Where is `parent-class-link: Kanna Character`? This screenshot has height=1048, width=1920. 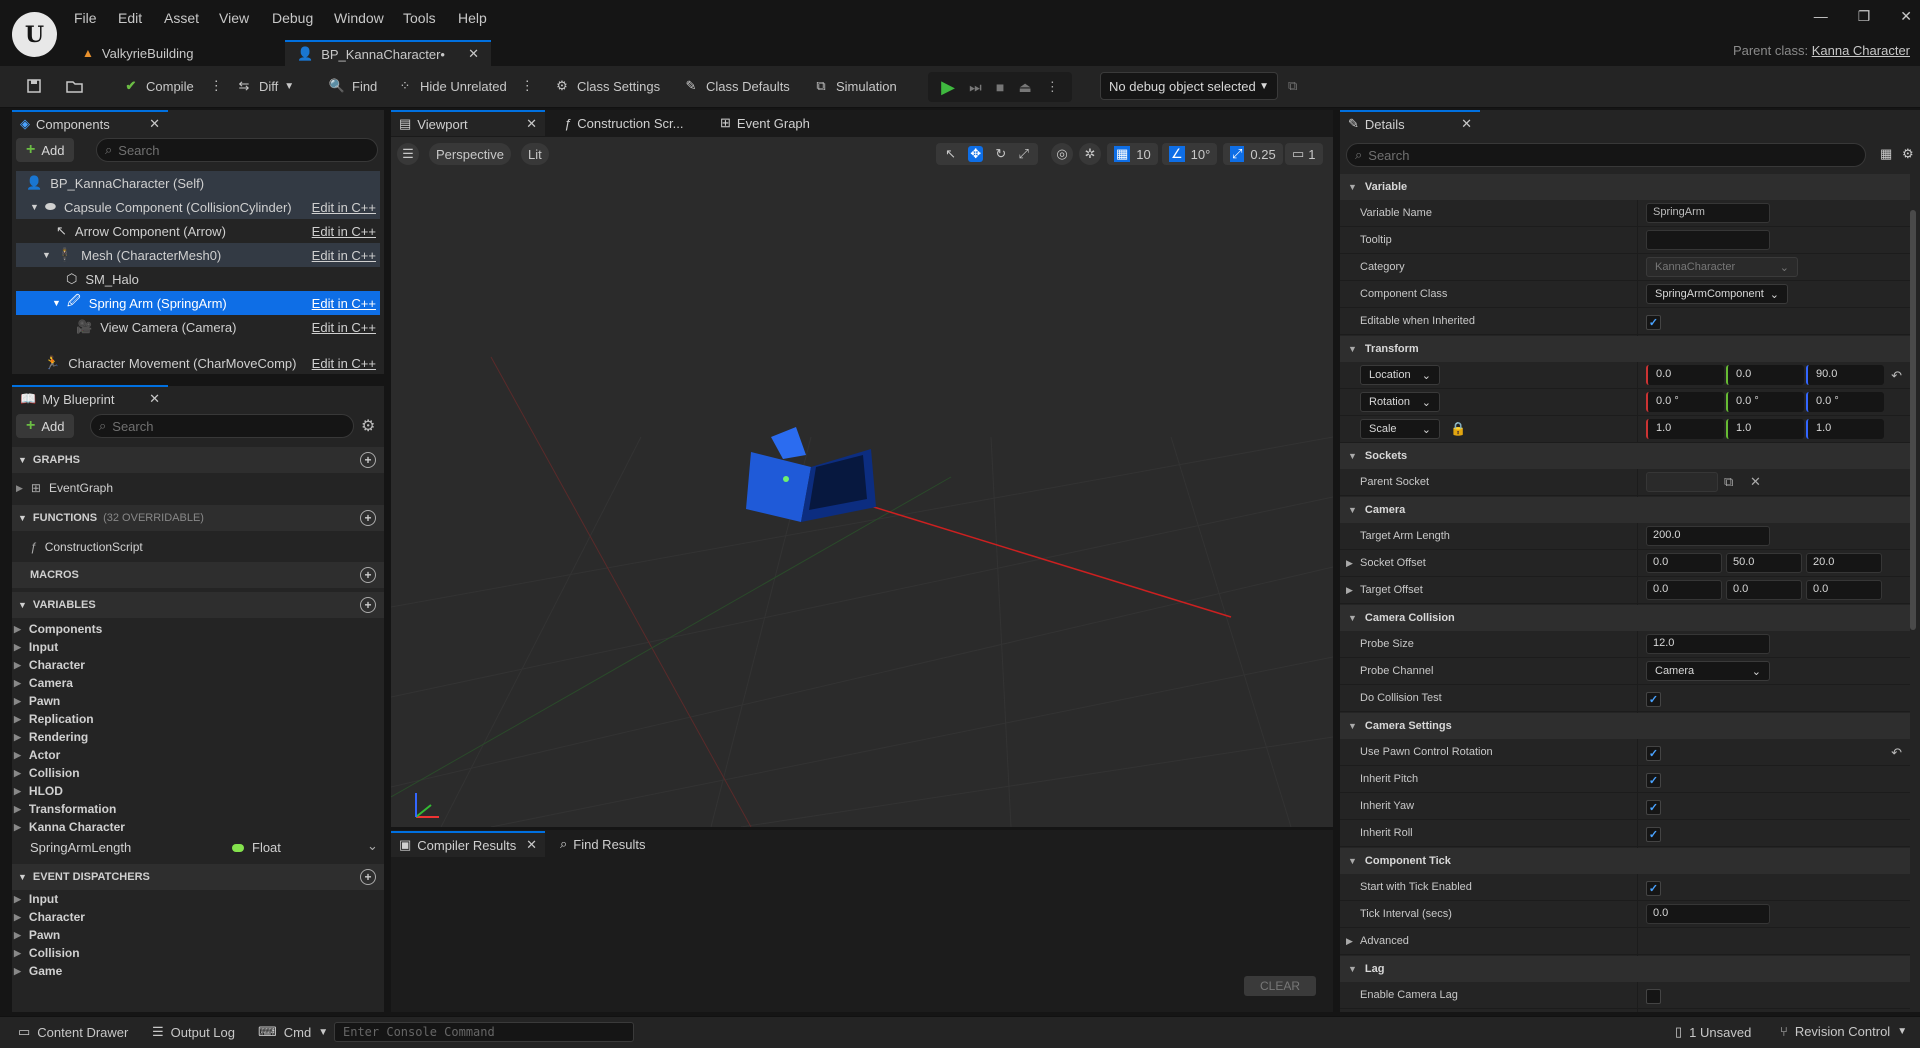 parent-class-link: Kanna Character is located at coordinates (1861, 50).